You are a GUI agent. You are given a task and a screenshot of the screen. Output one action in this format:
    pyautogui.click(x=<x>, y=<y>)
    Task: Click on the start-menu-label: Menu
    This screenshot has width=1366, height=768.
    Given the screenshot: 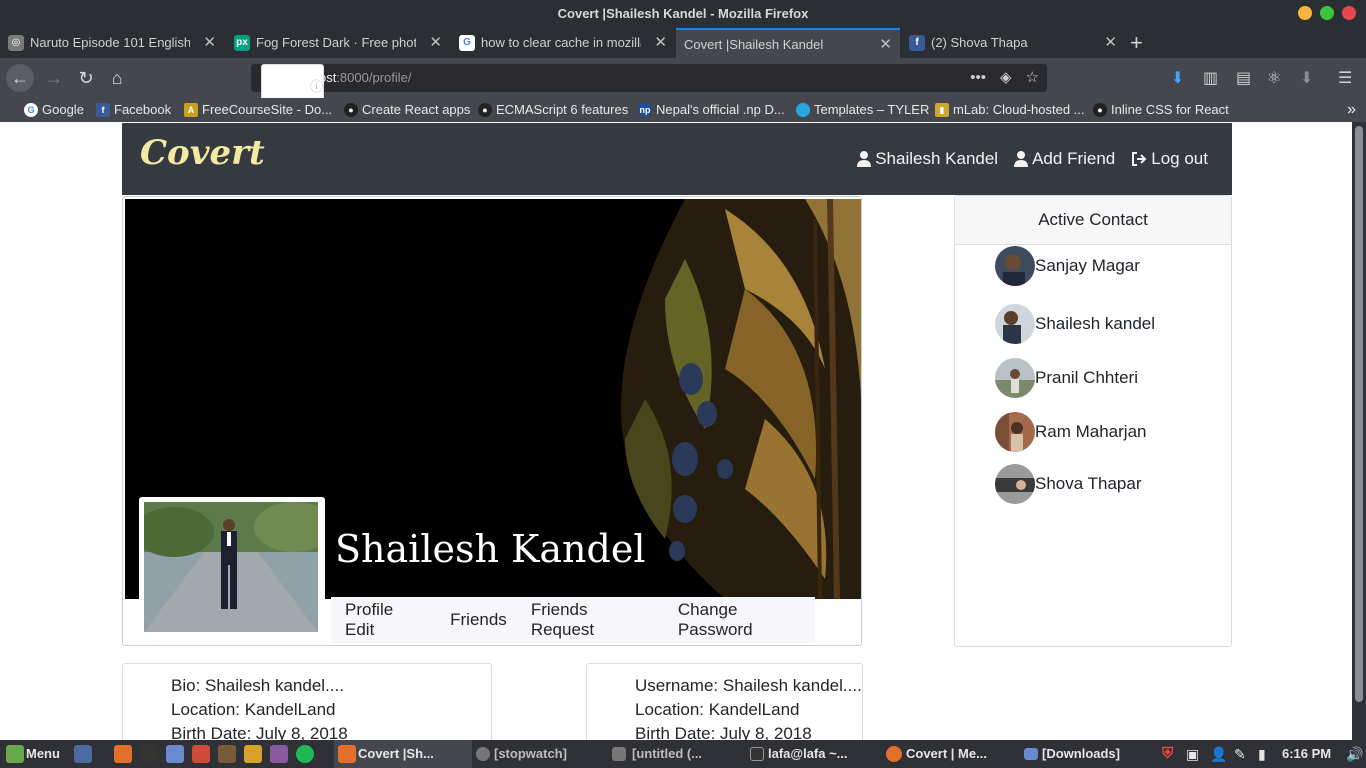 What is the action you would take?
    pyautogui.click(x=43, y=753)
    